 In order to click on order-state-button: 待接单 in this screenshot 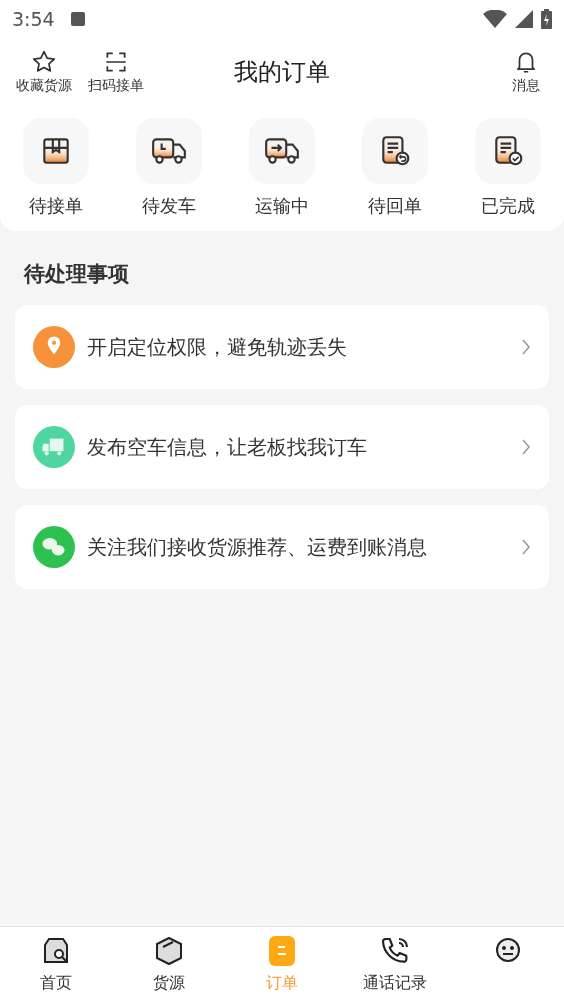, I will do `click(56, 168)`.